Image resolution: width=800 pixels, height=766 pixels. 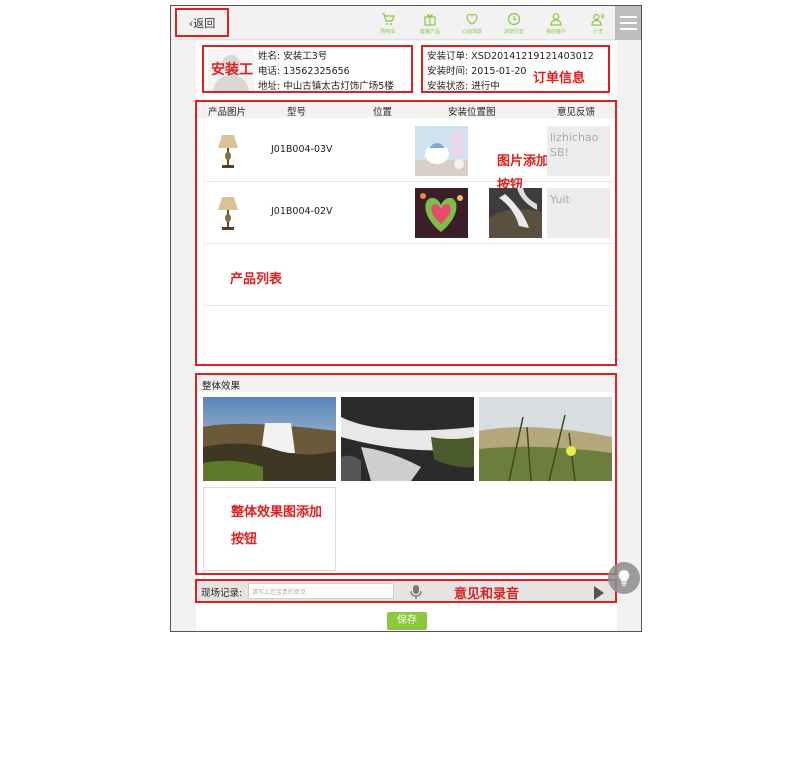 What do you see at coordinates (510, 56) in the screenshot?
I see `order-number: 安装订单: XSD20141219121403012` at bounding box center [510, 56].